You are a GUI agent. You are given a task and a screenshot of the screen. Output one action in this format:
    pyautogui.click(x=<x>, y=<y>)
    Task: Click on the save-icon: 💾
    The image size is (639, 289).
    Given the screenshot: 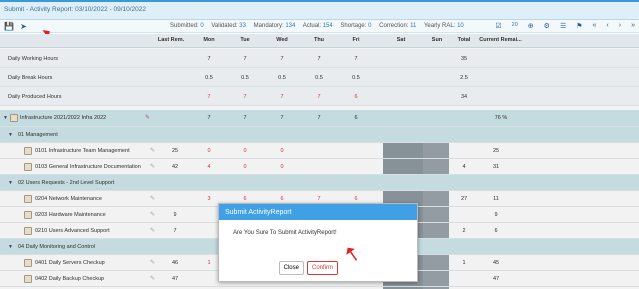 What is the action you would take?
    pyautogui.click(x=9, y=26)
    